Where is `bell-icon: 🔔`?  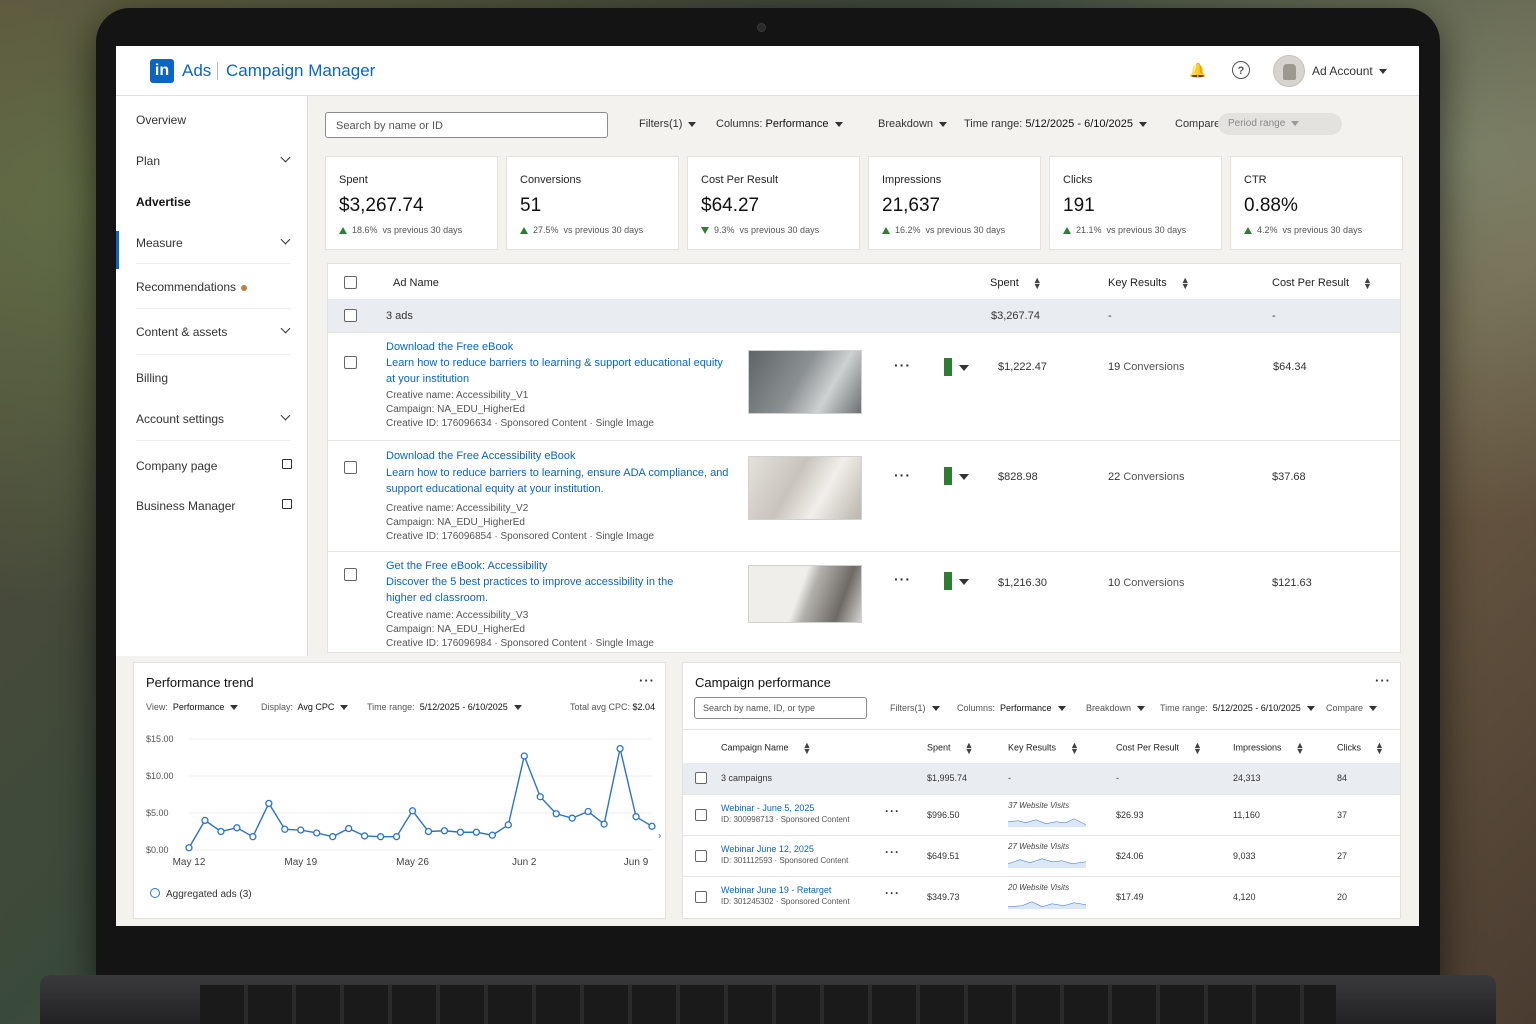
bell-icon: 🔔 is located at coordinates (1198, 70).